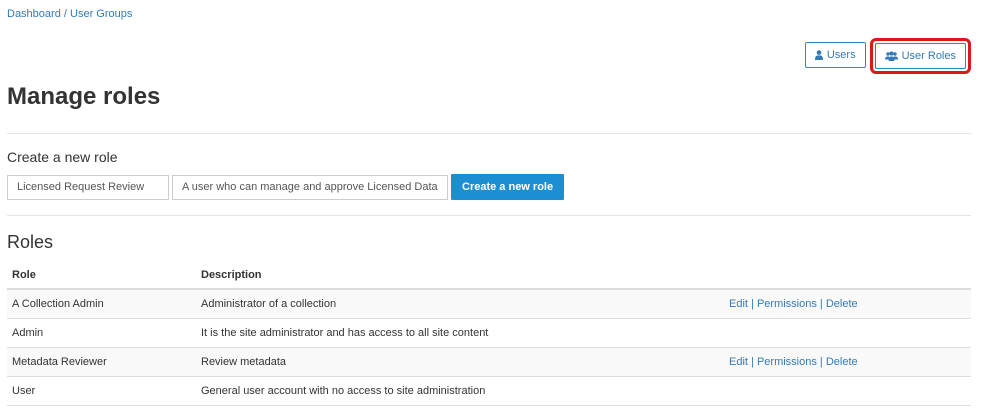  I want to click on create-role-form: Create a new role, so click(286, 187).